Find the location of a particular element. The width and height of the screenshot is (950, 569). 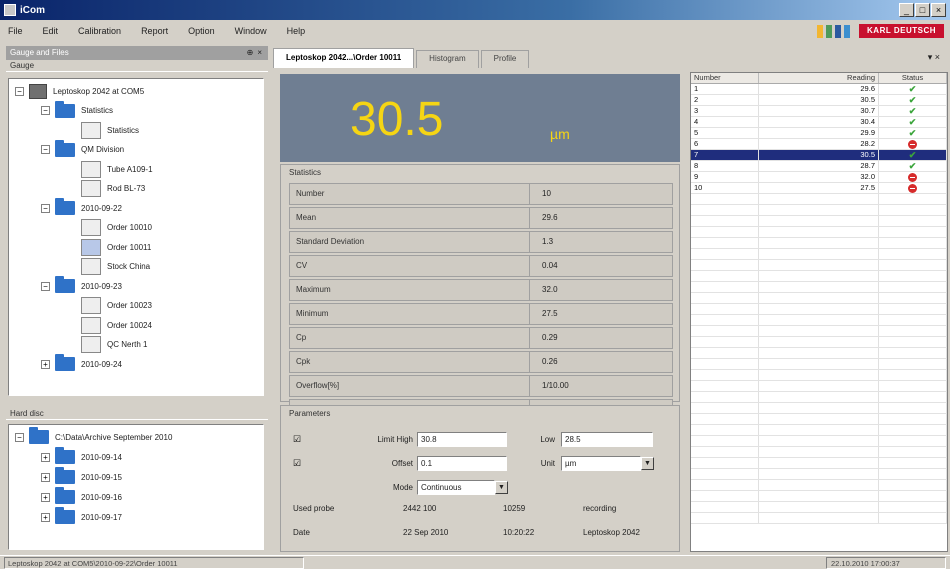

unit-dropdown-icon: ▼ is located at coordinates (647, 463).